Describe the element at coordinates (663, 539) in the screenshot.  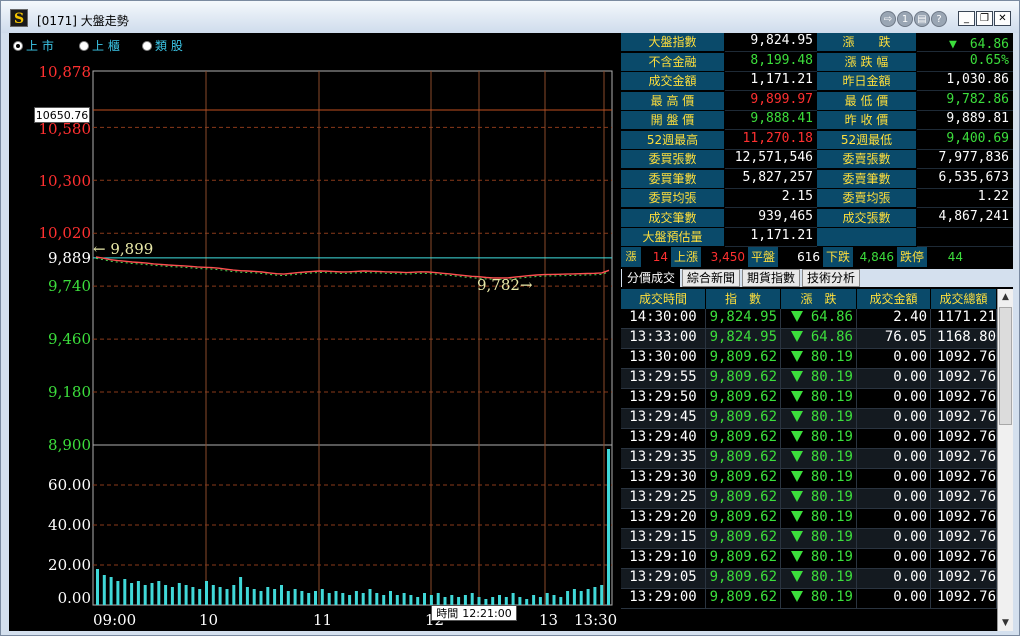
I see `trade-time: 13:29:15` at that location.